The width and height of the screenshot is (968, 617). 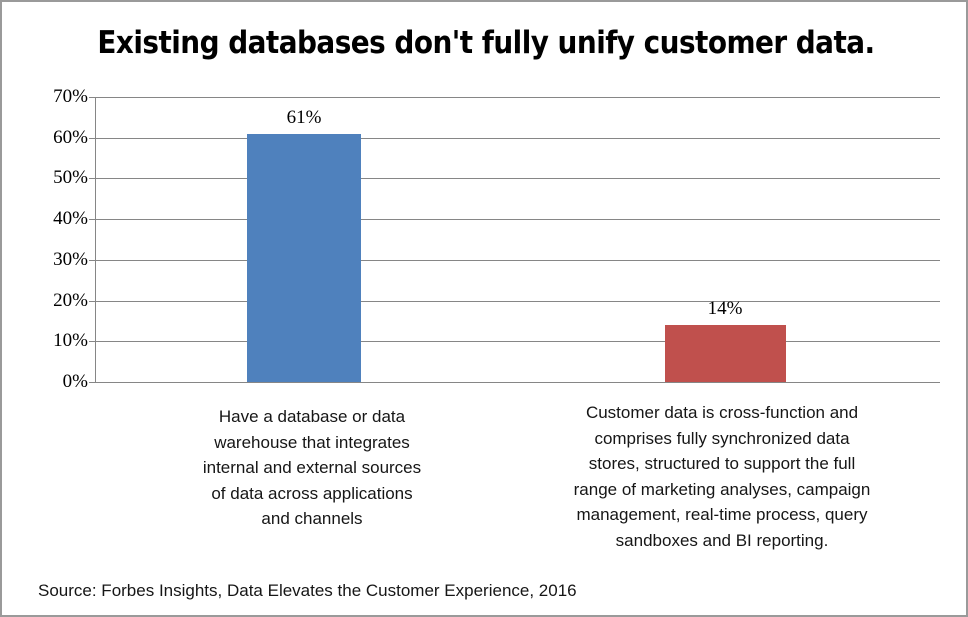 What do you see at coordinates (722, 463) in the screenshot?
I see `category-label-line: stores, structured to support the full` at bounding box center [722, 463].